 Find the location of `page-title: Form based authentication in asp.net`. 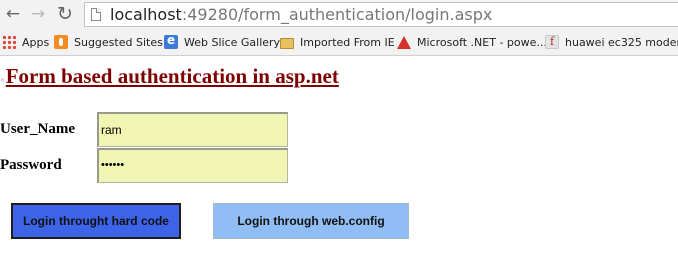

page-title: Form based authentication in asp.net is located at coordinates (172, 76).